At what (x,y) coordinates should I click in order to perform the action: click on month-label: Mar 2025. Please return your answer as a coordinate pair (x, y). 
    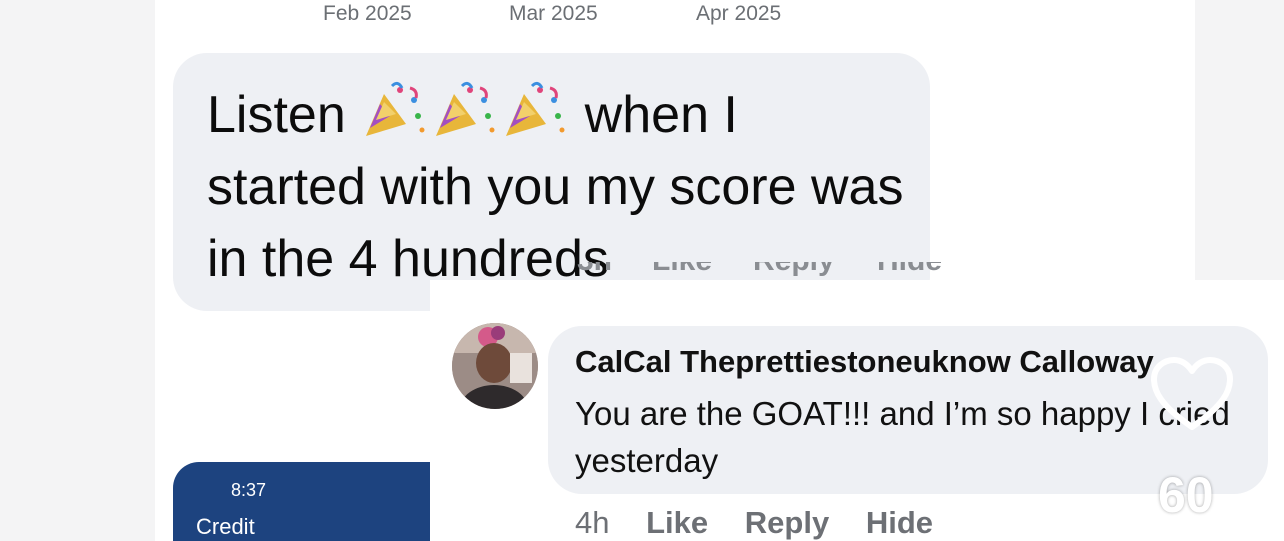
    Looking at the image, I should click on (553, 13).